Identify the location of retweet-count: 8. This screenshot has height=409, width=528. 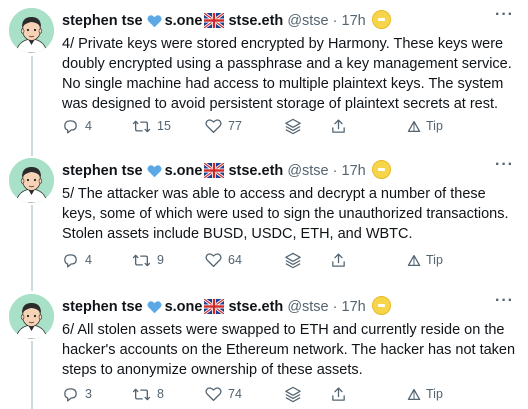
(160, 394).